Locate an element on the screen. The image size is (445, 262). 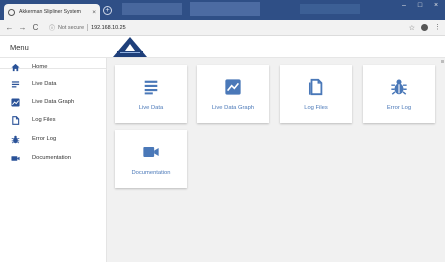
url-separator is located at coordinates (88, 27).